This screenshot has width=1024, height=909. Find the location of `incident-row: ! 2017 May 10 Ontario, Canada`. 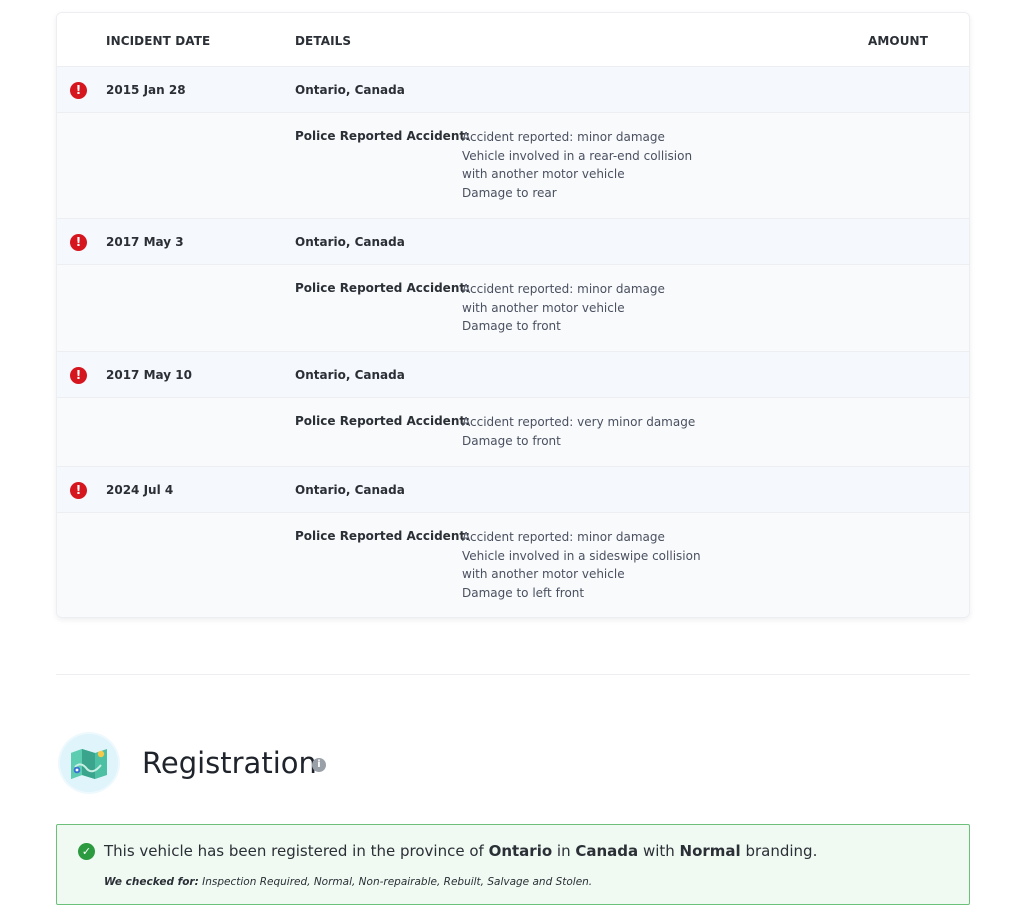

incident-row: ! 2017 May 10 Ontario, Canada is located at coordinates (513, 375).